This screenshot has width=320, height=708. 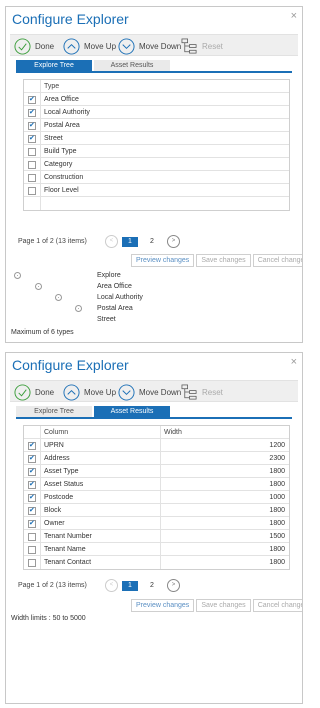 What do you see at coordinates (277, 459) in the screenshot?
I see `column-width-value: 2300` at bounding box center [277, 459].